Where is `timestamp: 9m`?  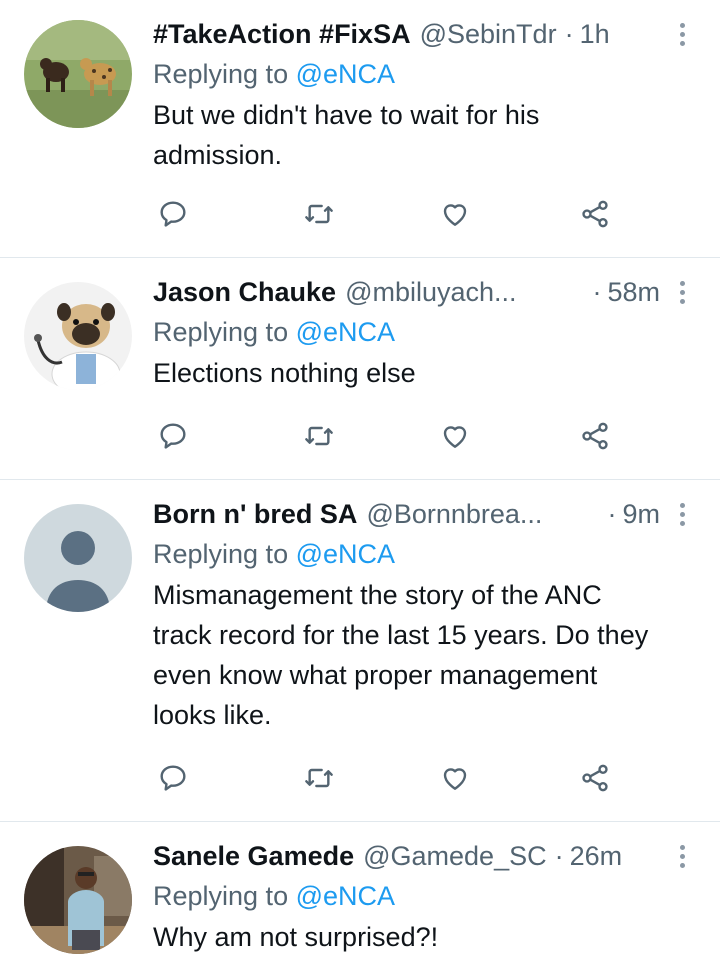 timestamp: 9m is located at coordinates (641, 514).